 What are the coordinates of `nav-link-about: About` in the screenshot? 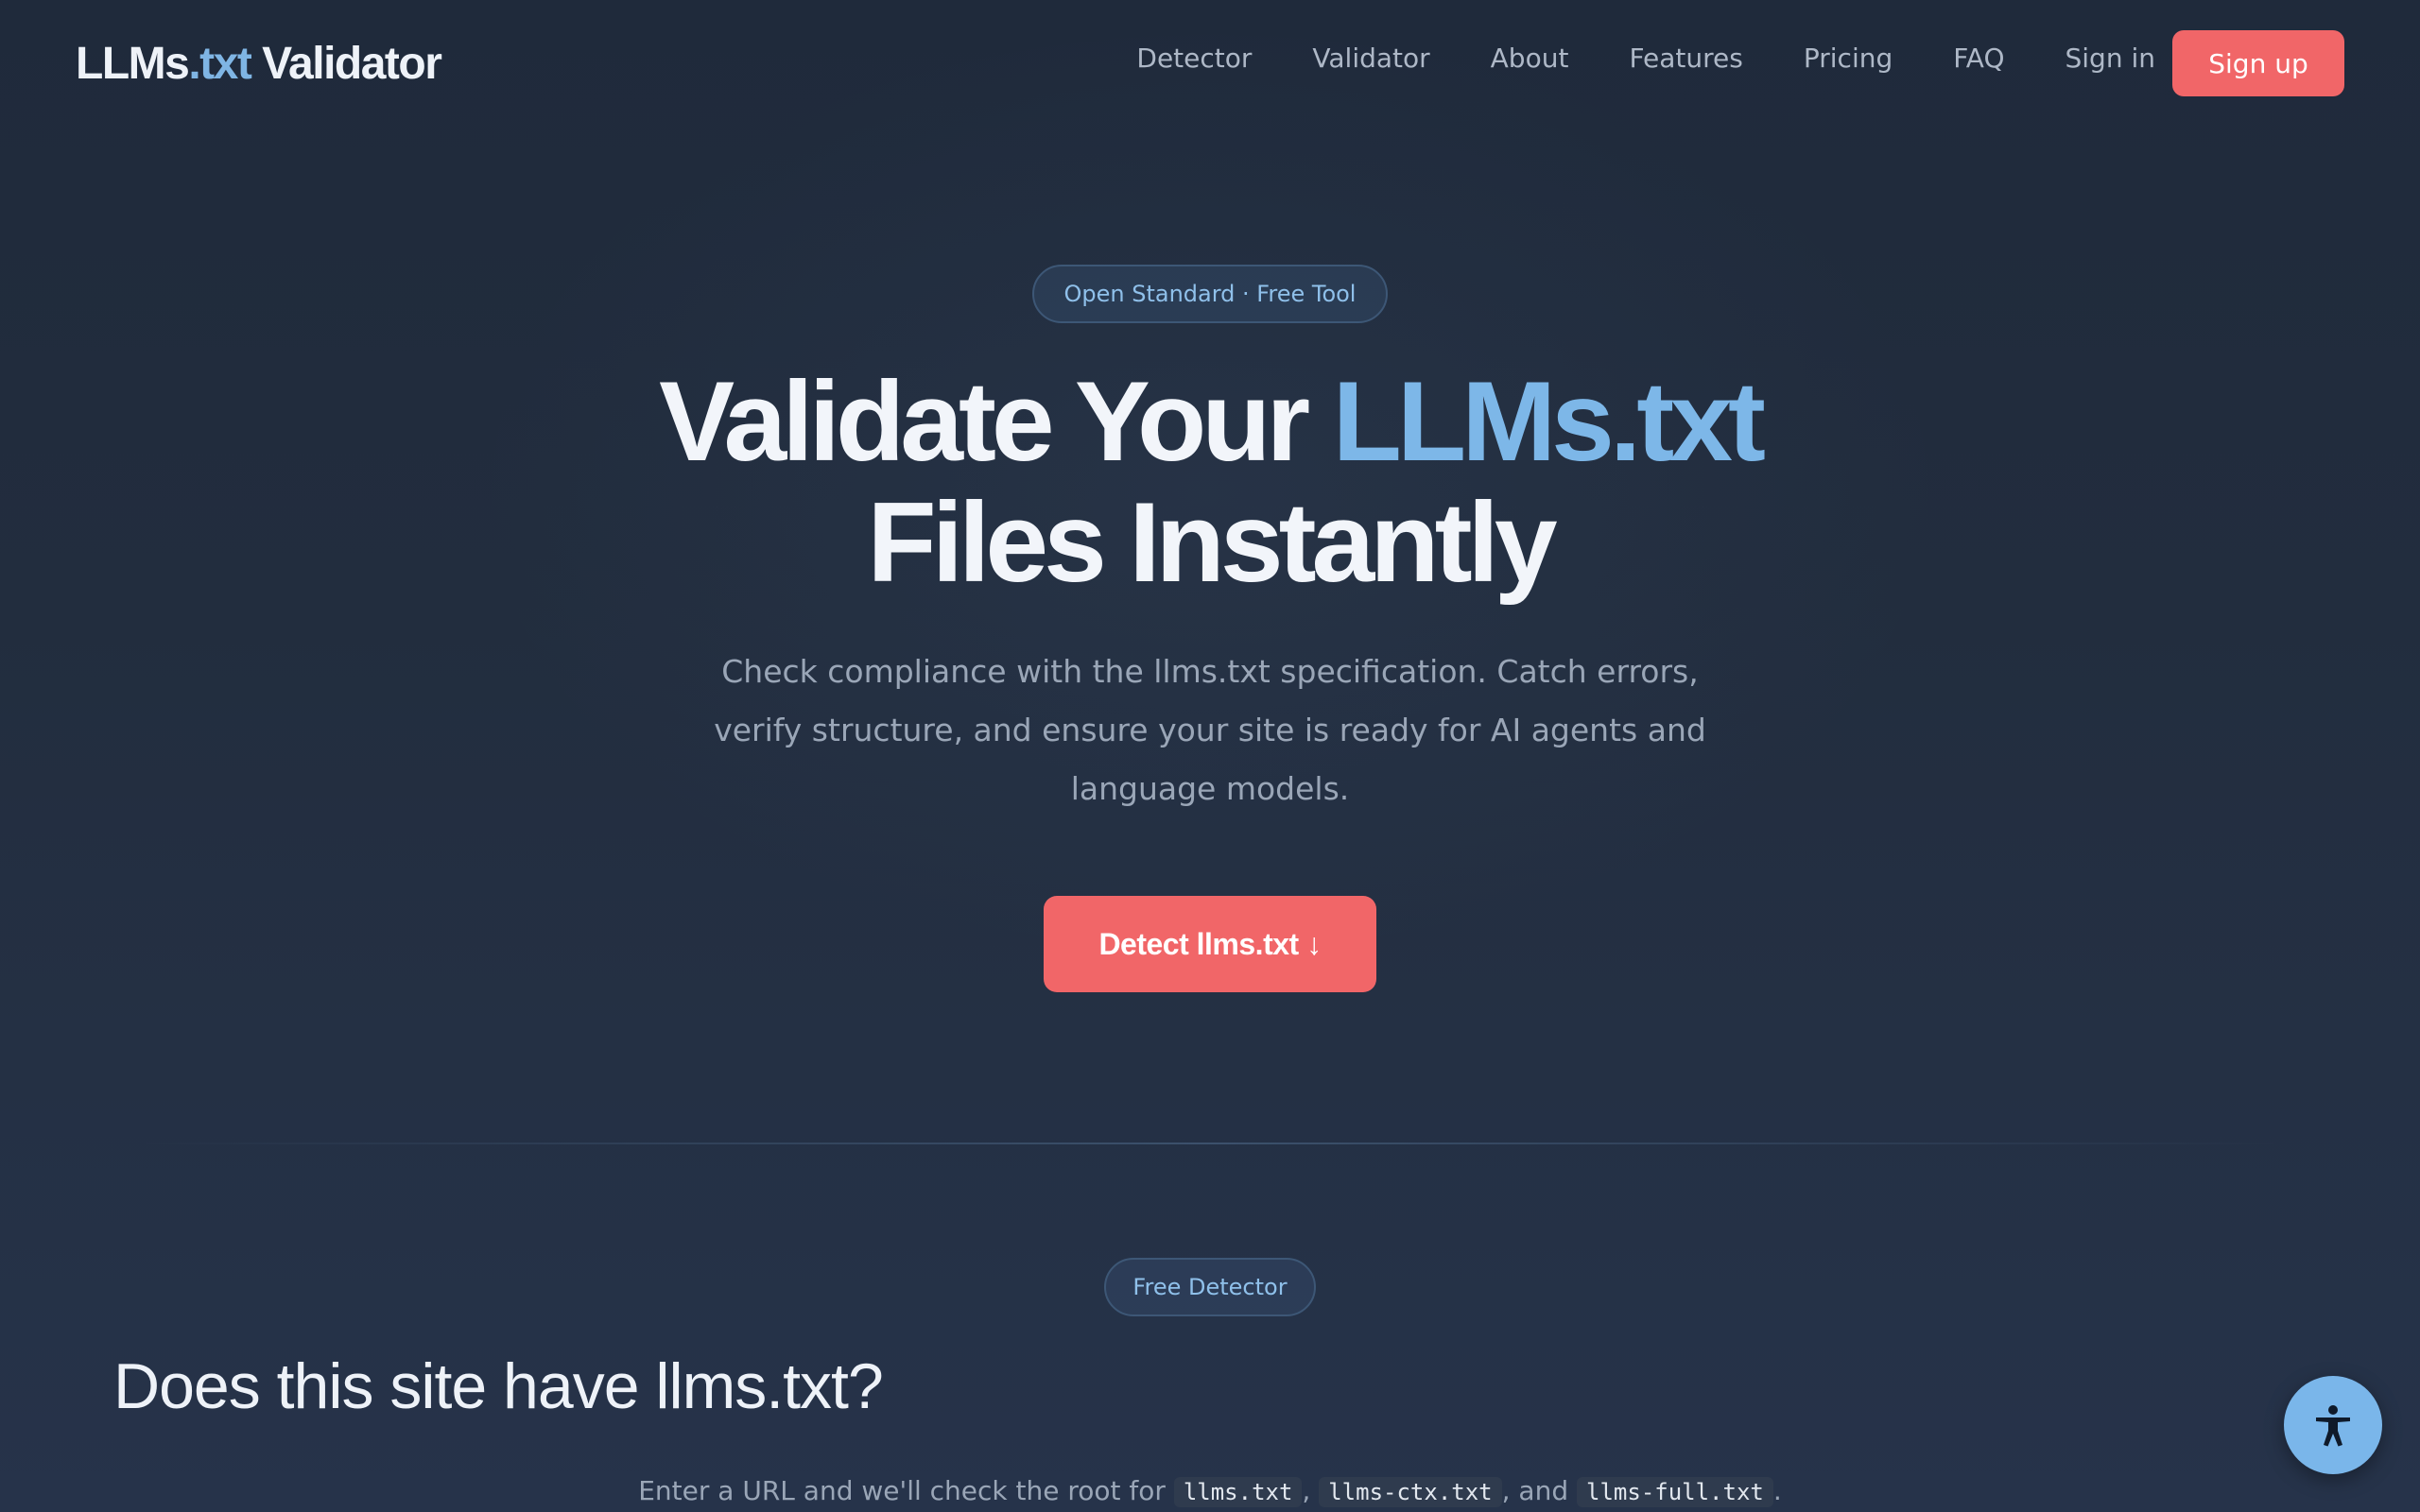 It's located at (1530, 59).